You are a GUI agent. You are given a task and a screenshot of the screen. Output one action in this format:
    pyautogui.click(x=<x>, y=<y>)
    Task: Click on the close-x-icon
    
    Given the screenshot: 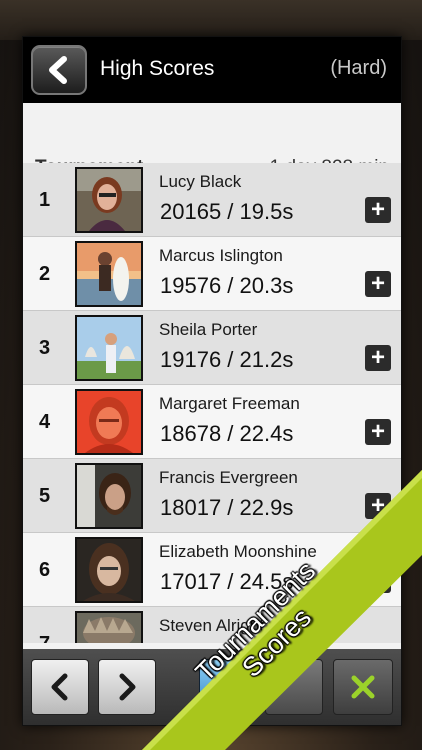 What is the action you would take?
    pyautogui.click(x=363, y=687)
    